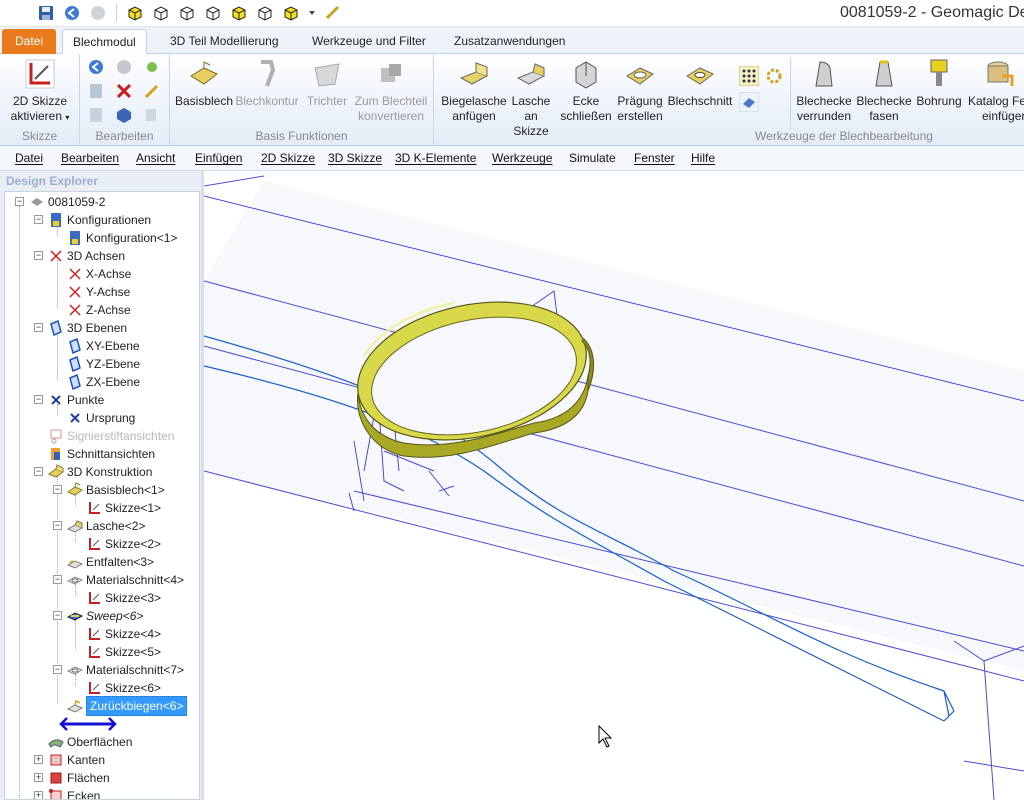 This screenshot has height=800, width=1024. What do you see at coordinates (96, 115) in the screenshot?
I see `page-icon` at bounding box center [96, 115].